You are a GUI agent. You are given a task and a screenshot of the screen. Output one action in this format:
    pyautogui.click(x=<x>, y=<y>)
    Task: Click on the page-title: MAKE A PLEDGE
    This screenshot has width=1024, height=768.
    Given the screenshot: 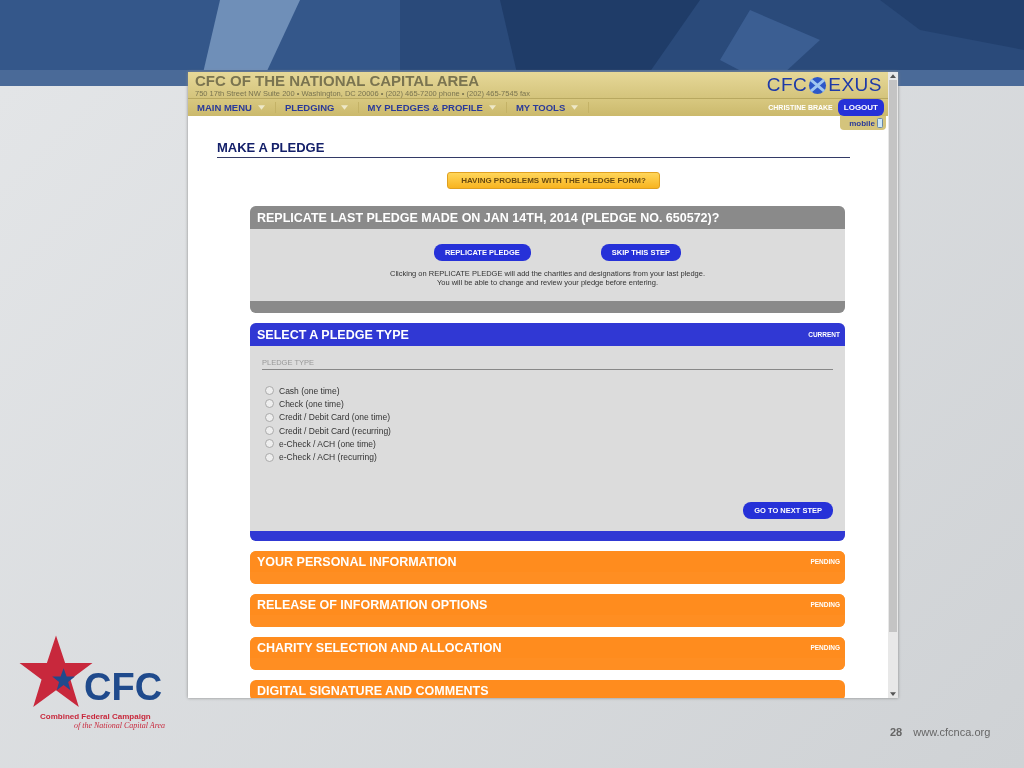 What is the action you would take?
    pyautogui.click(x=533, y=149)
    